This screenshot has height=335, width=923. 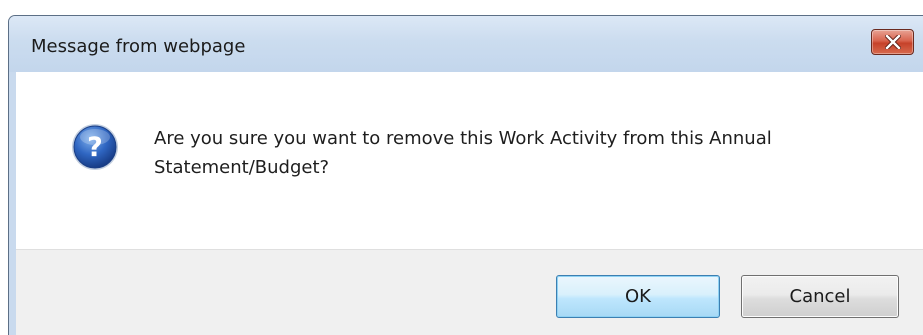 I want to click on question-icon: ?, so click(x=95, y=147).